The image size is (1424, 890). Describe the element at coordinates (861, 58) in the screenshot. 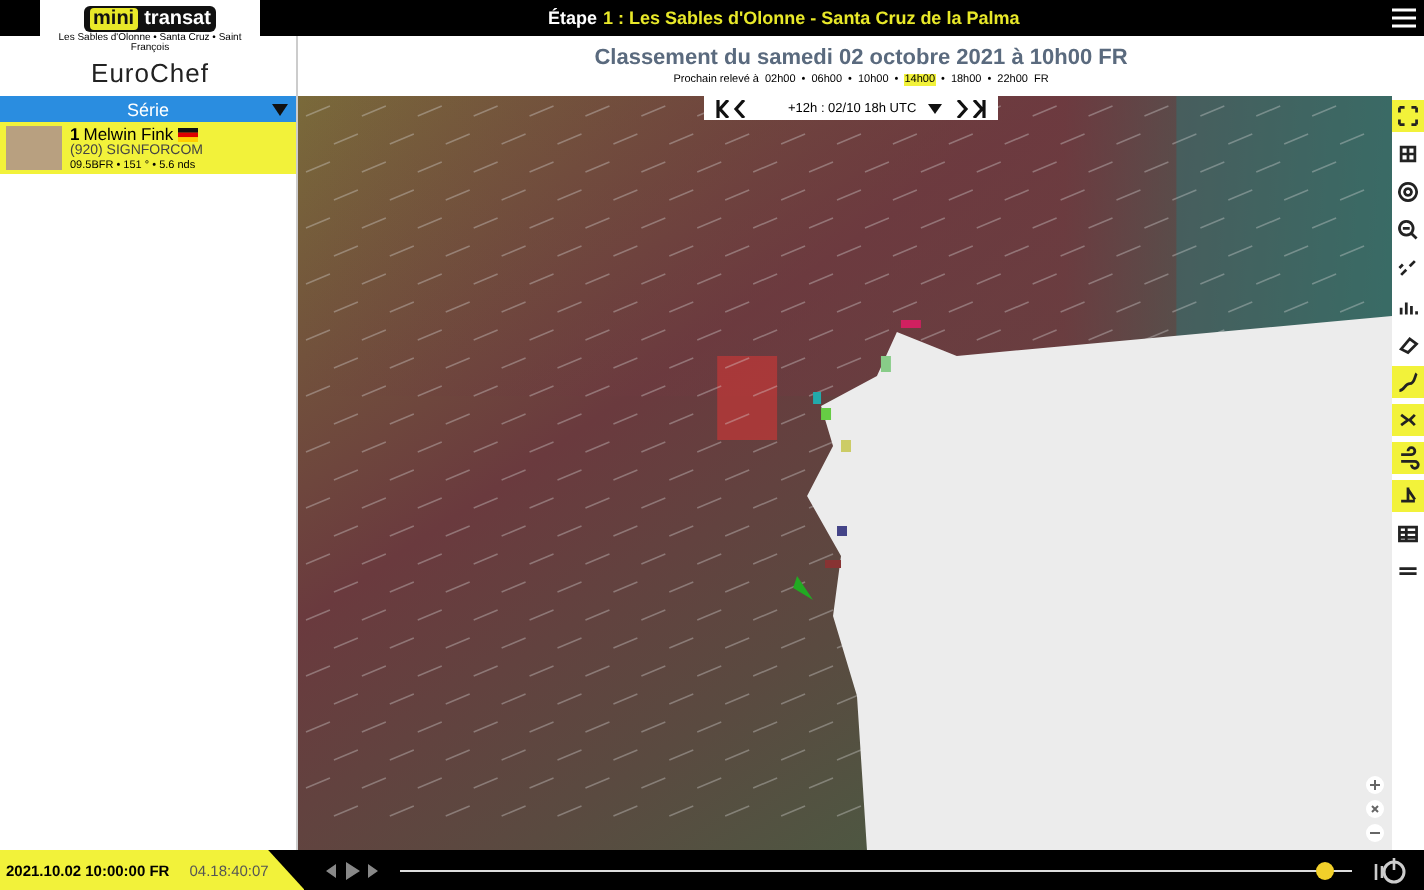

I see `ranking-title: Classement du samedi 02 octobre 2021 à 10h00 FR` at that location.